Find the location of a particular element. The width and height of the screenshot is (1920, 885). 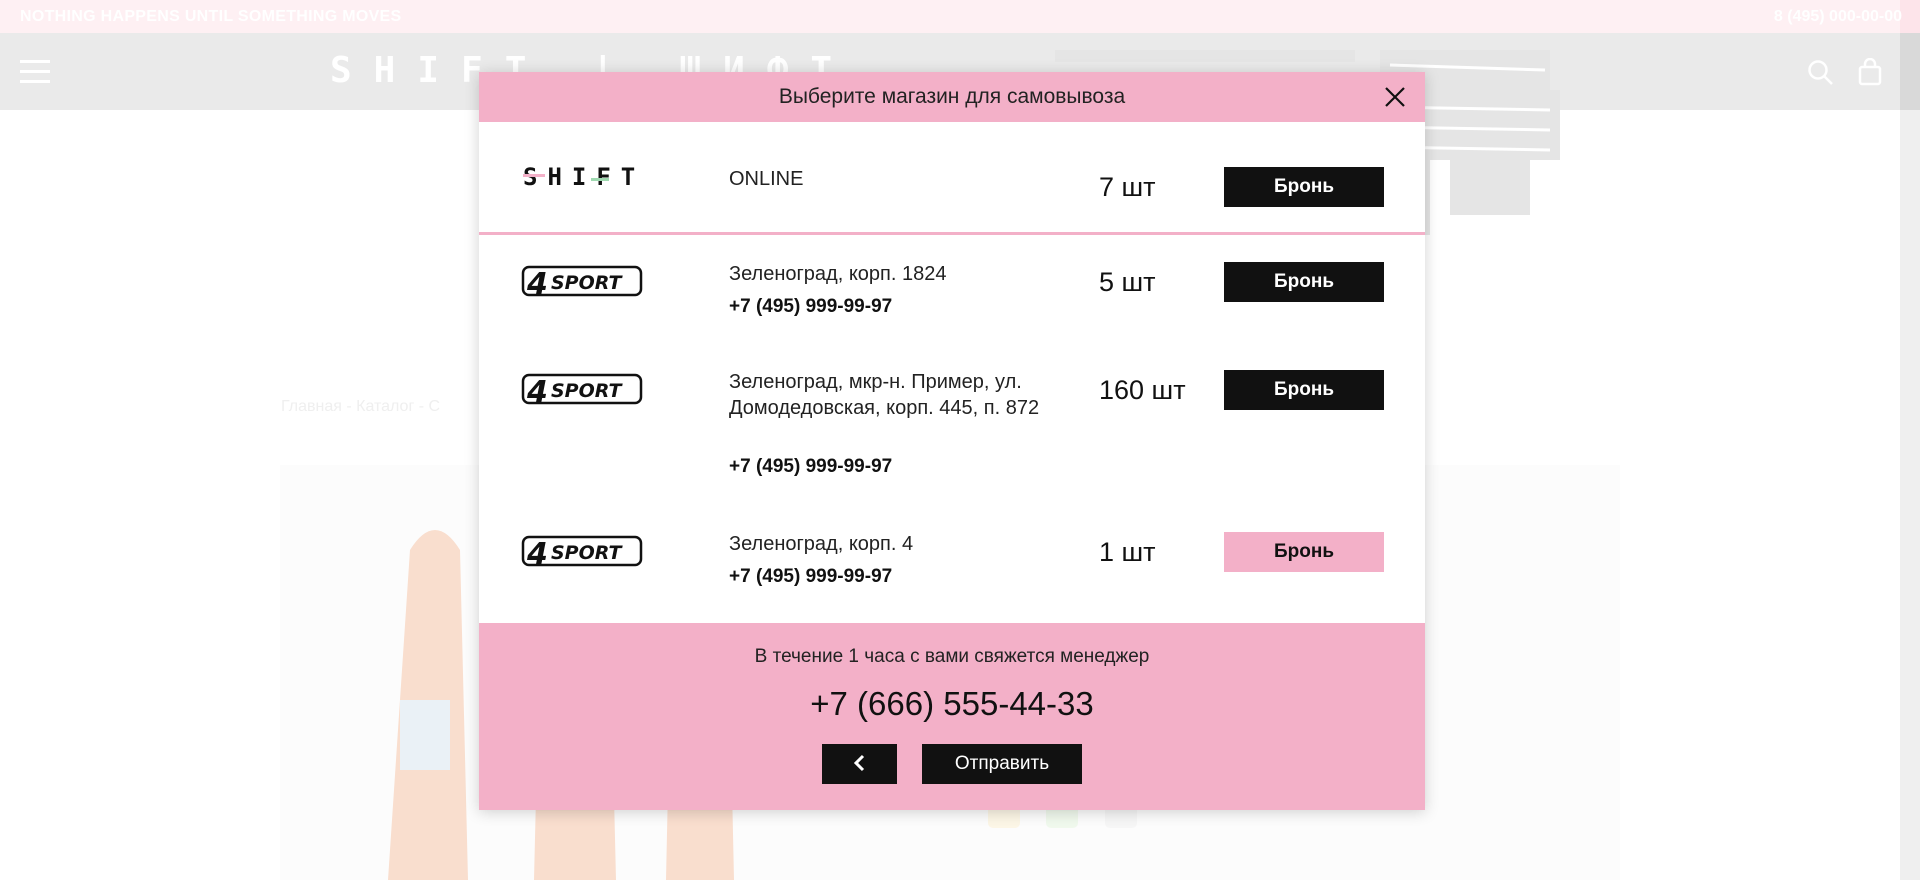

chevron-left-icon is located at coordinates (858, 762).